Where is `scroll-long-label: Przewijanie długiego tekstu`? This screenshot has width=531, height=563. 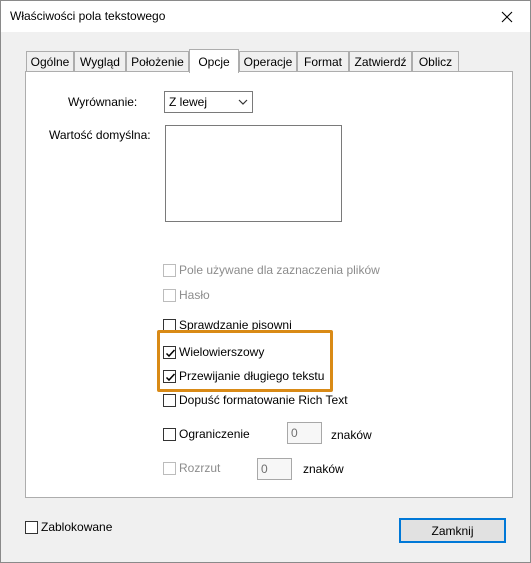 scroll-long-label: Przewijanie długiego tekstu is located at coordinates (252, 376).